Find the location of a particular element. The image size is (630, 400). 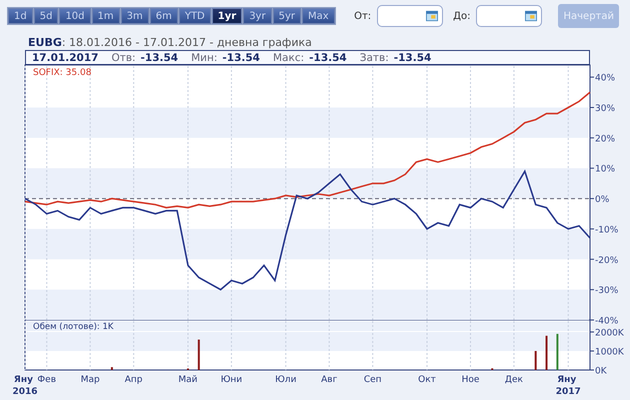

month-label: Яну 2017 is located at coordinates (568, 386).